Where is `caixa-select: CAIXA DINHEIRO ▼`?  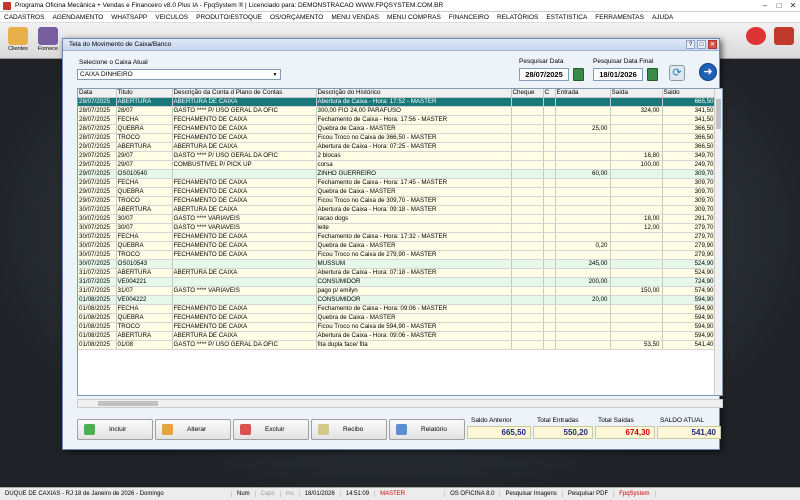
caixa-select: CAIXA DINHEIRO ▼ is located at coordinates (179, 74).